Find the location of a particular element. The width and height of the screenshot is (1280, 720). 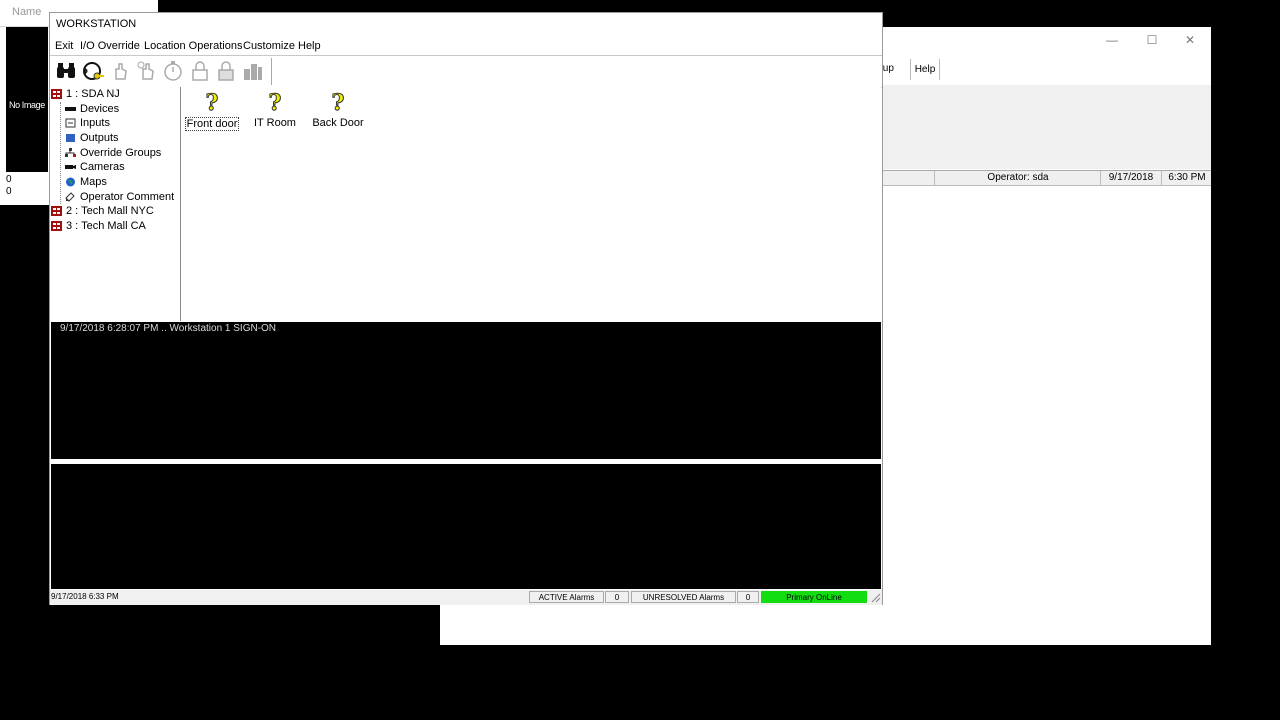

device-icon is located at coordinates (70, 109).